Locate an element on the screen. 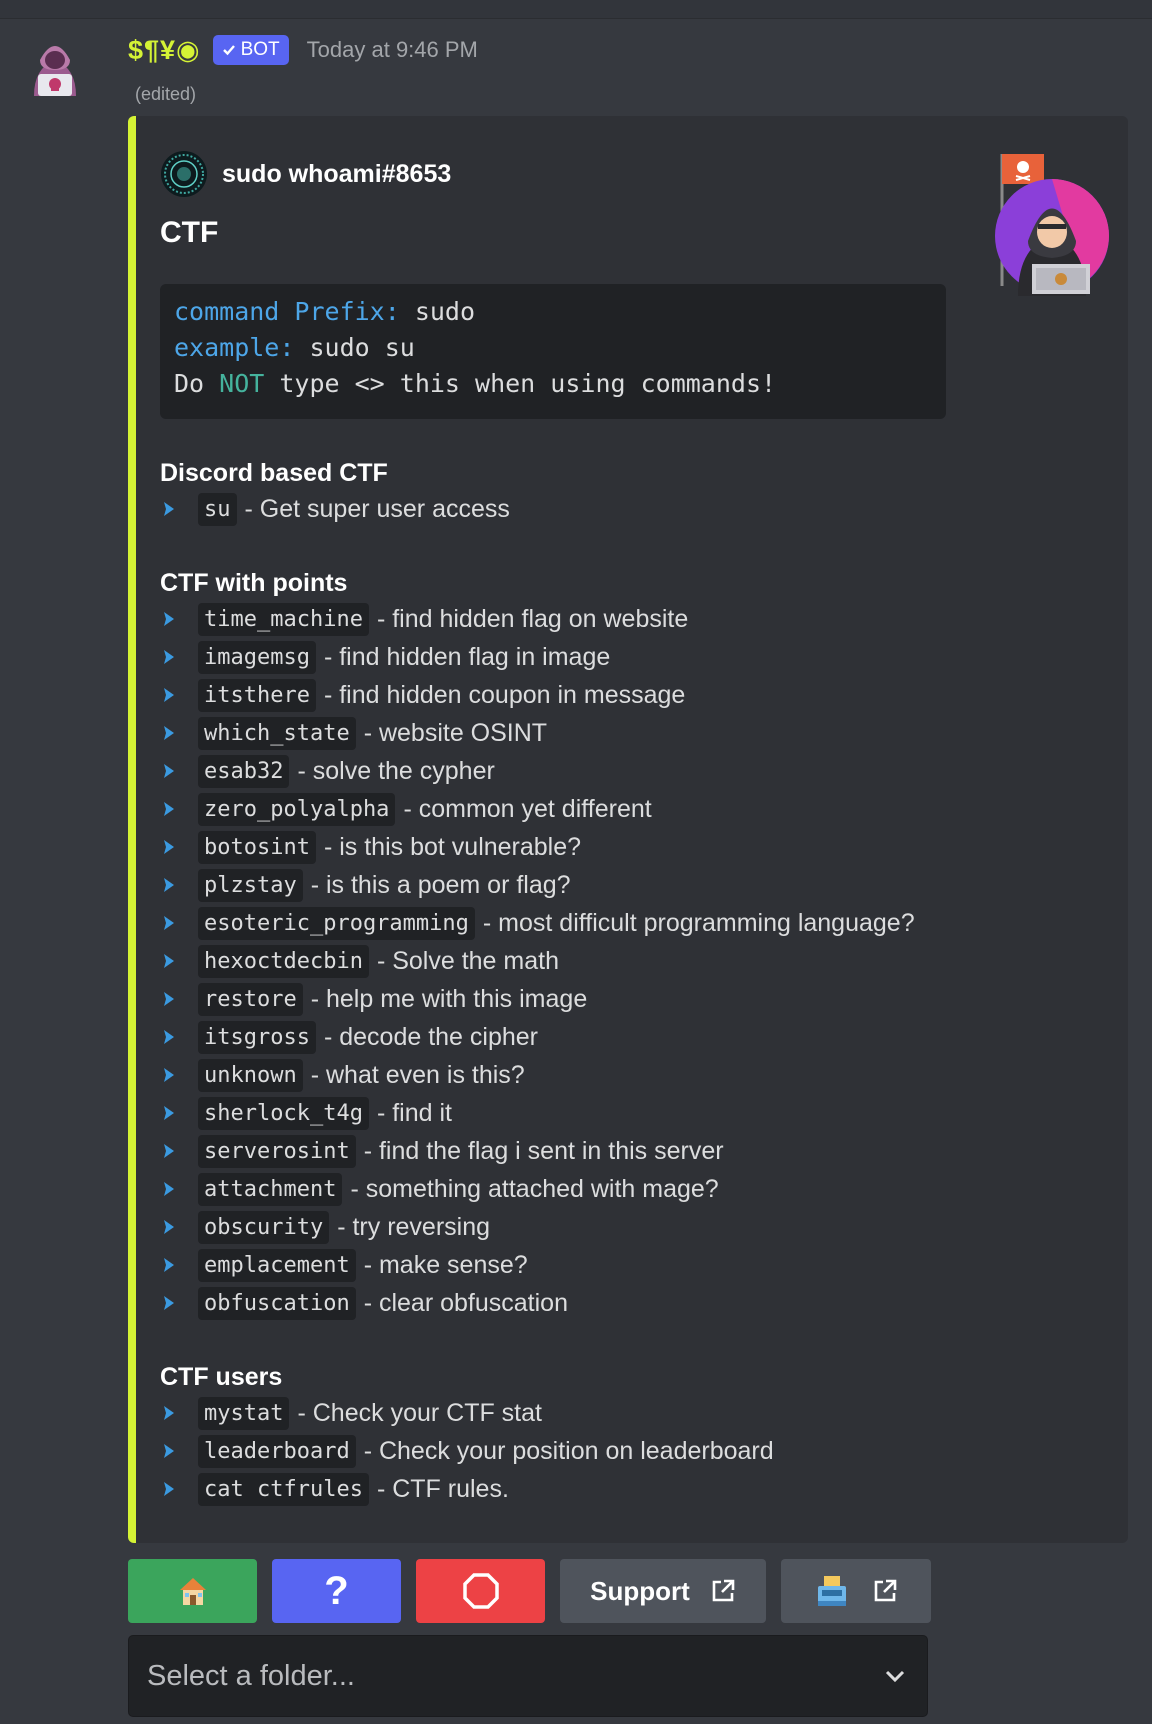 The height and width of the screenshot is (1724, 1152). command-description: - decode the cipher is located at coordinates (430, 1036).